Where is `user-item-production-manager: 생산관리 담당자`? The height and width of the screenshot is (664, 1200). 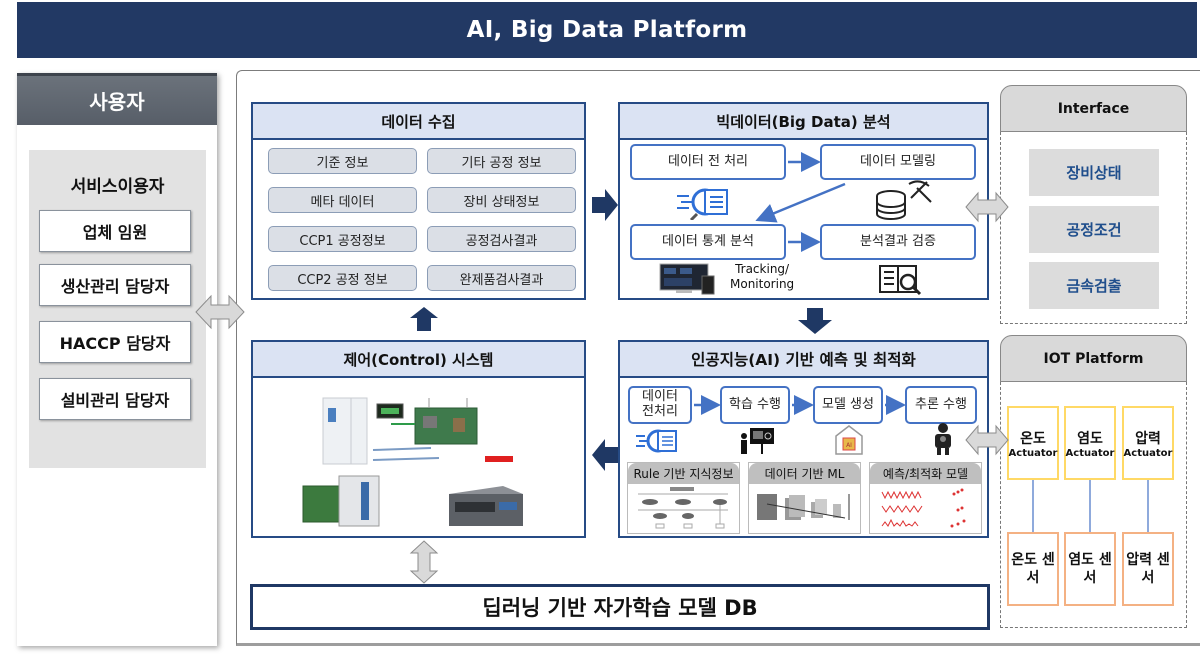 user-item-production-manager: 생산관리 담당자 is located at coordinates (115, 285).